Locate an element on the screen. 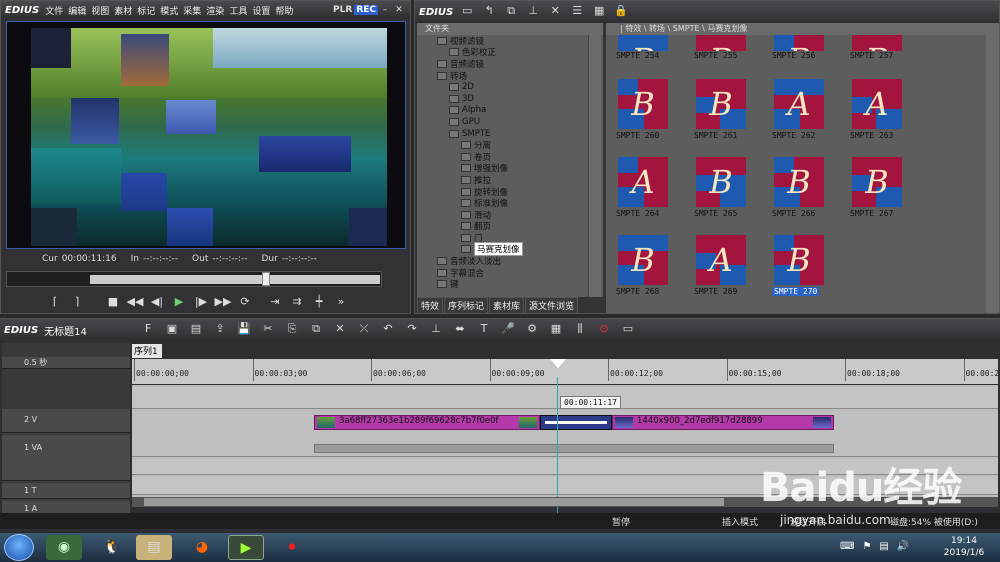 This screenshot has width=1000, height=562. plr-label: PLR is located at coordinates (342, 10).